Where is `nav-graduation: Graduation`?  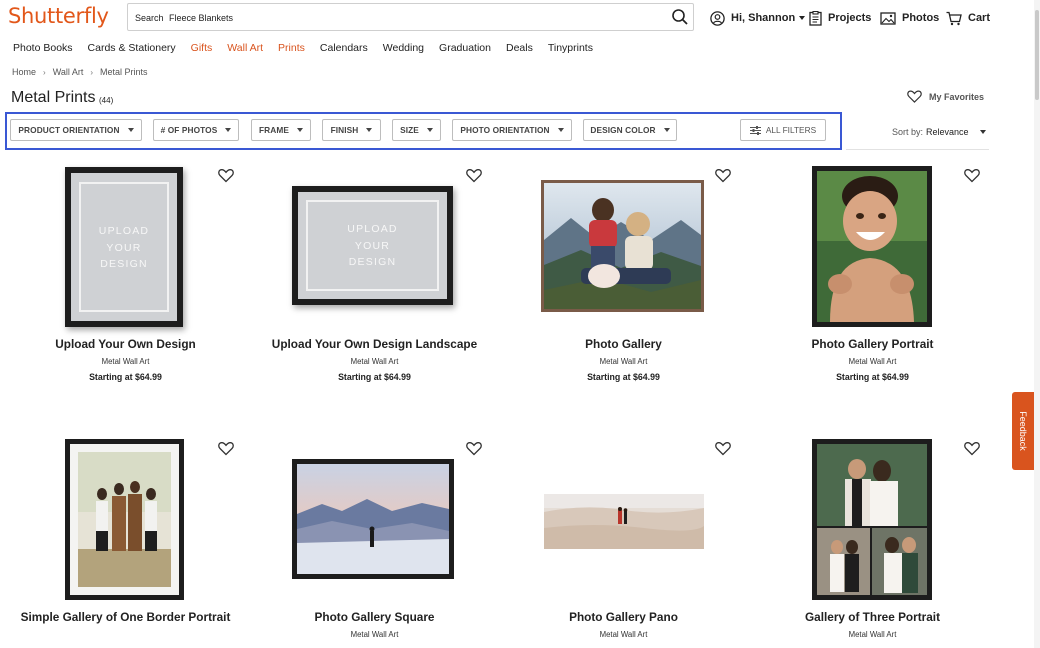
nav-graduation: Graduation is located at coordinates (465, 49).